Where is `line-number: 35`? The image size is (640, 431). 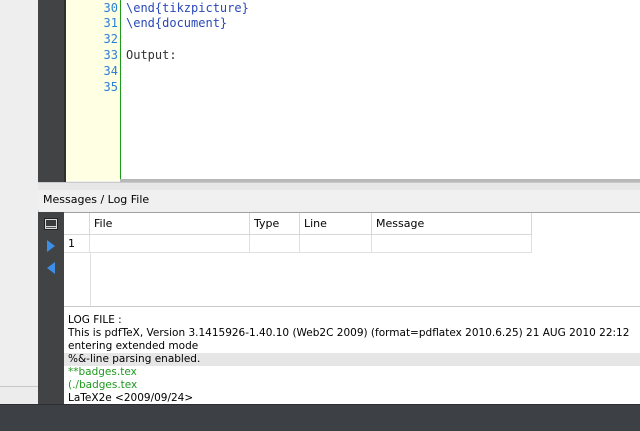 line-number: 35 is located at coordinates (110, 87).